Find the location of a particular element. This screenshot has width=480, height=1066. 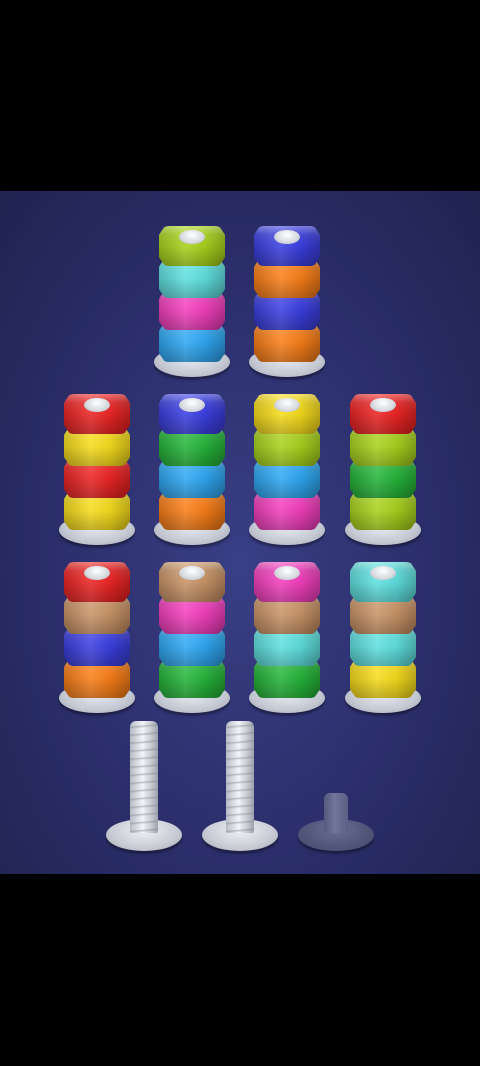

peg-r2-c2 is located at coordinates (192, 460).